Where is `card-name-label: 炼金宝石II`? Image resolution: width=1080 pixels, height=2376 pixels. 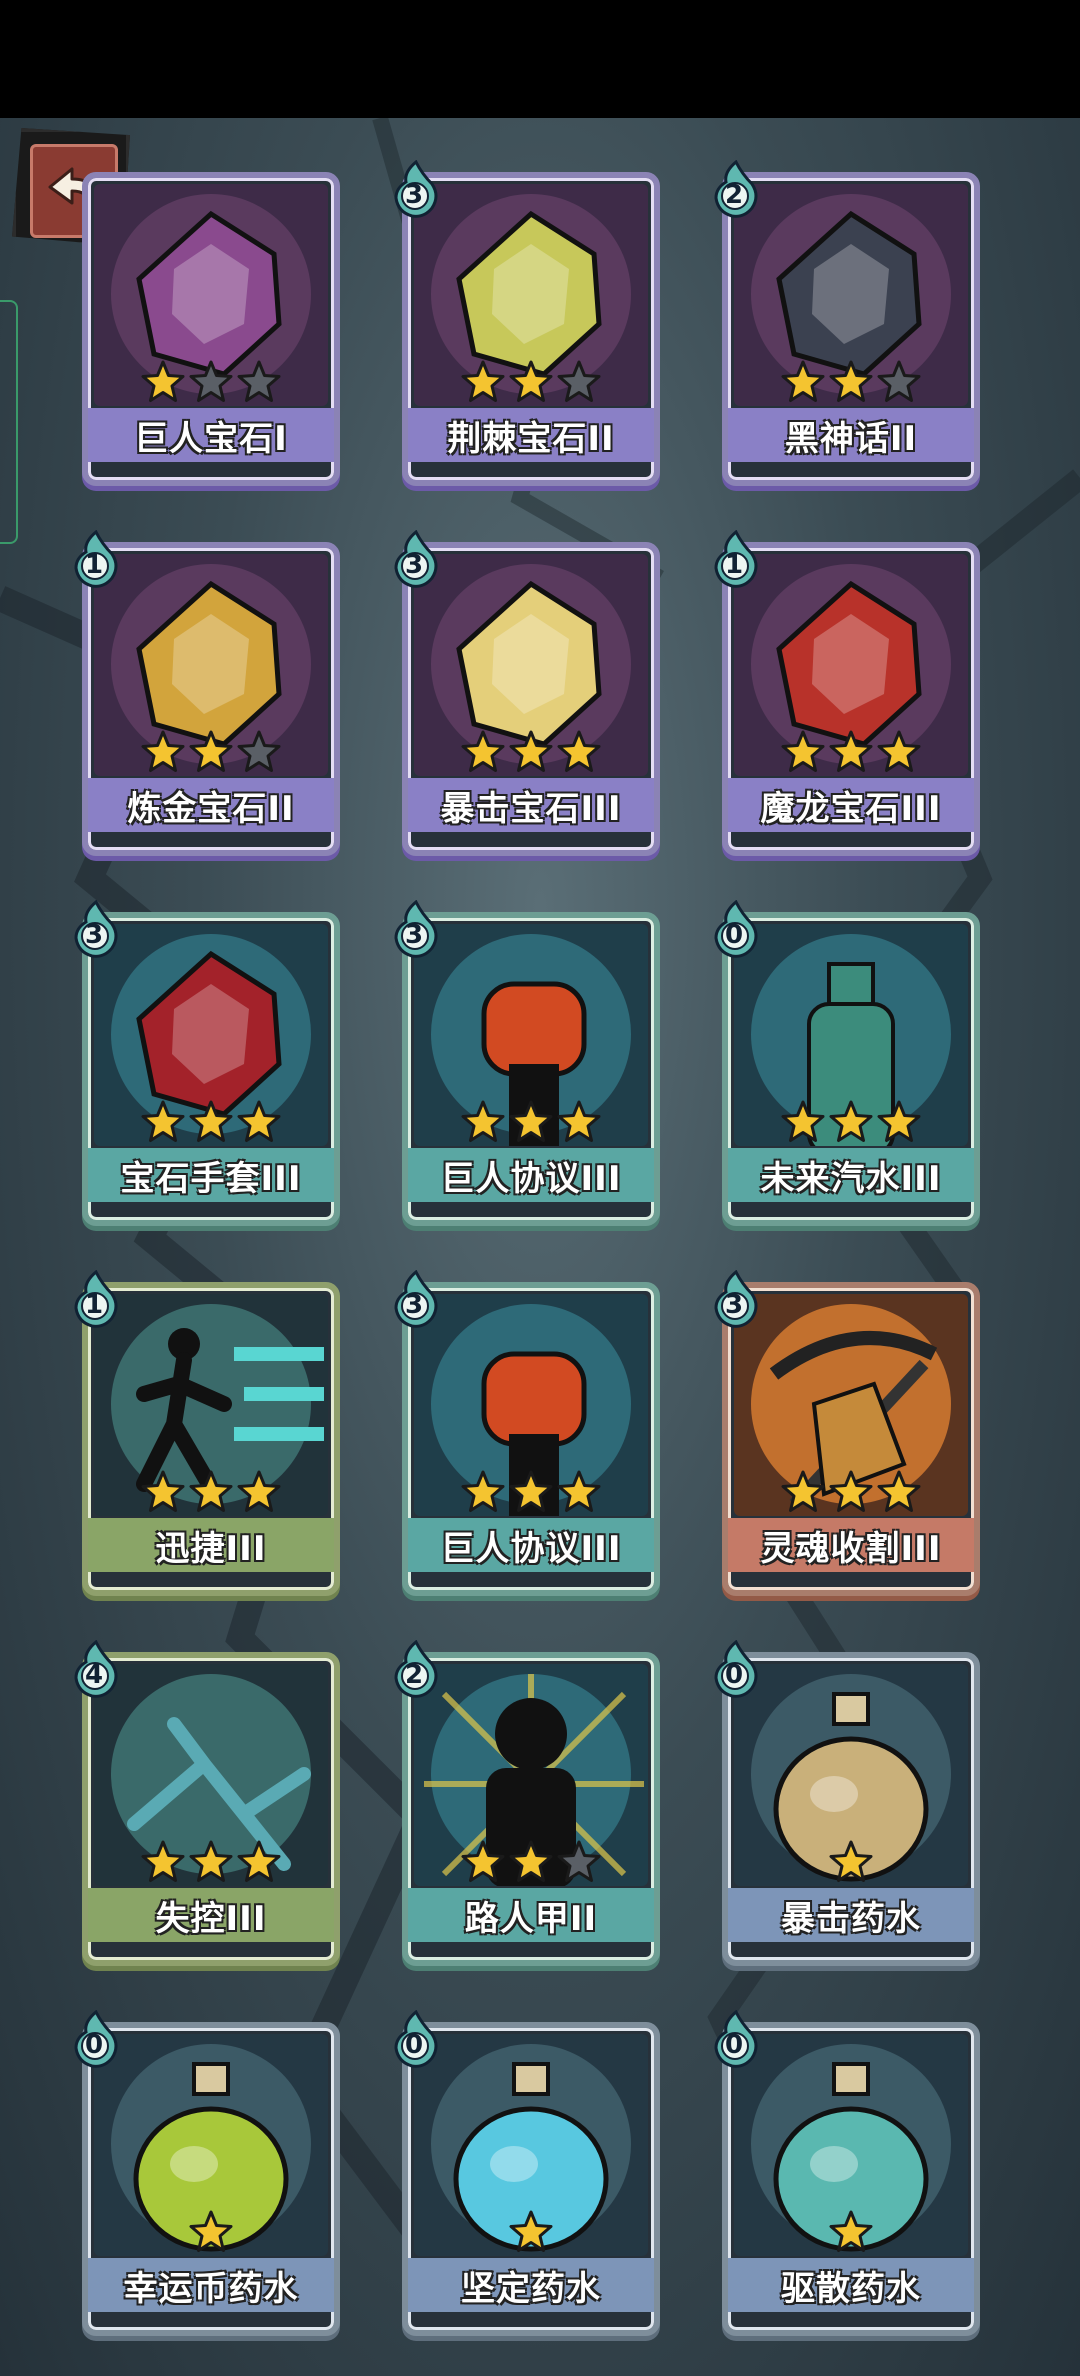 card-name-label: 炼金宝石II is located at coordinates (211, 805).